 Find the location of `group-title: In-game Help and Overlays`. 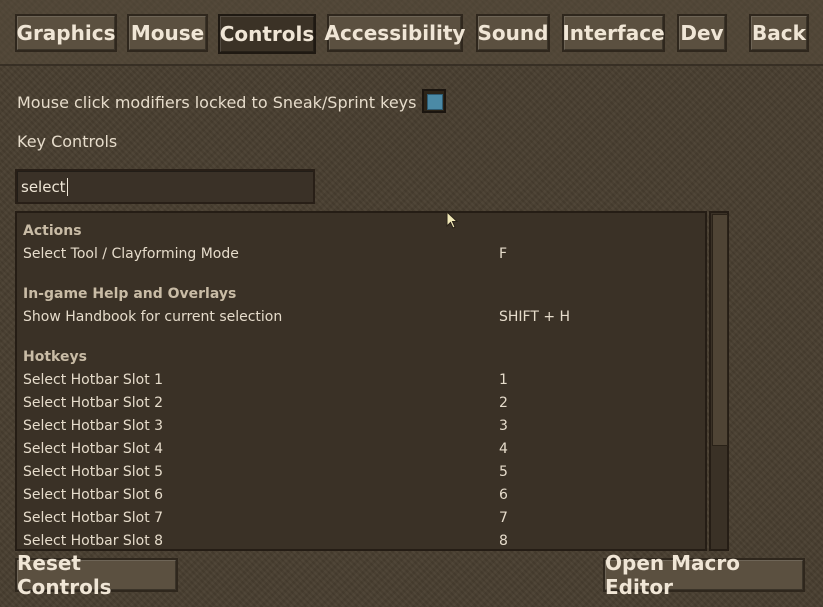

group-title: In-game Help and Overlays is located at coordinates (130, 294).